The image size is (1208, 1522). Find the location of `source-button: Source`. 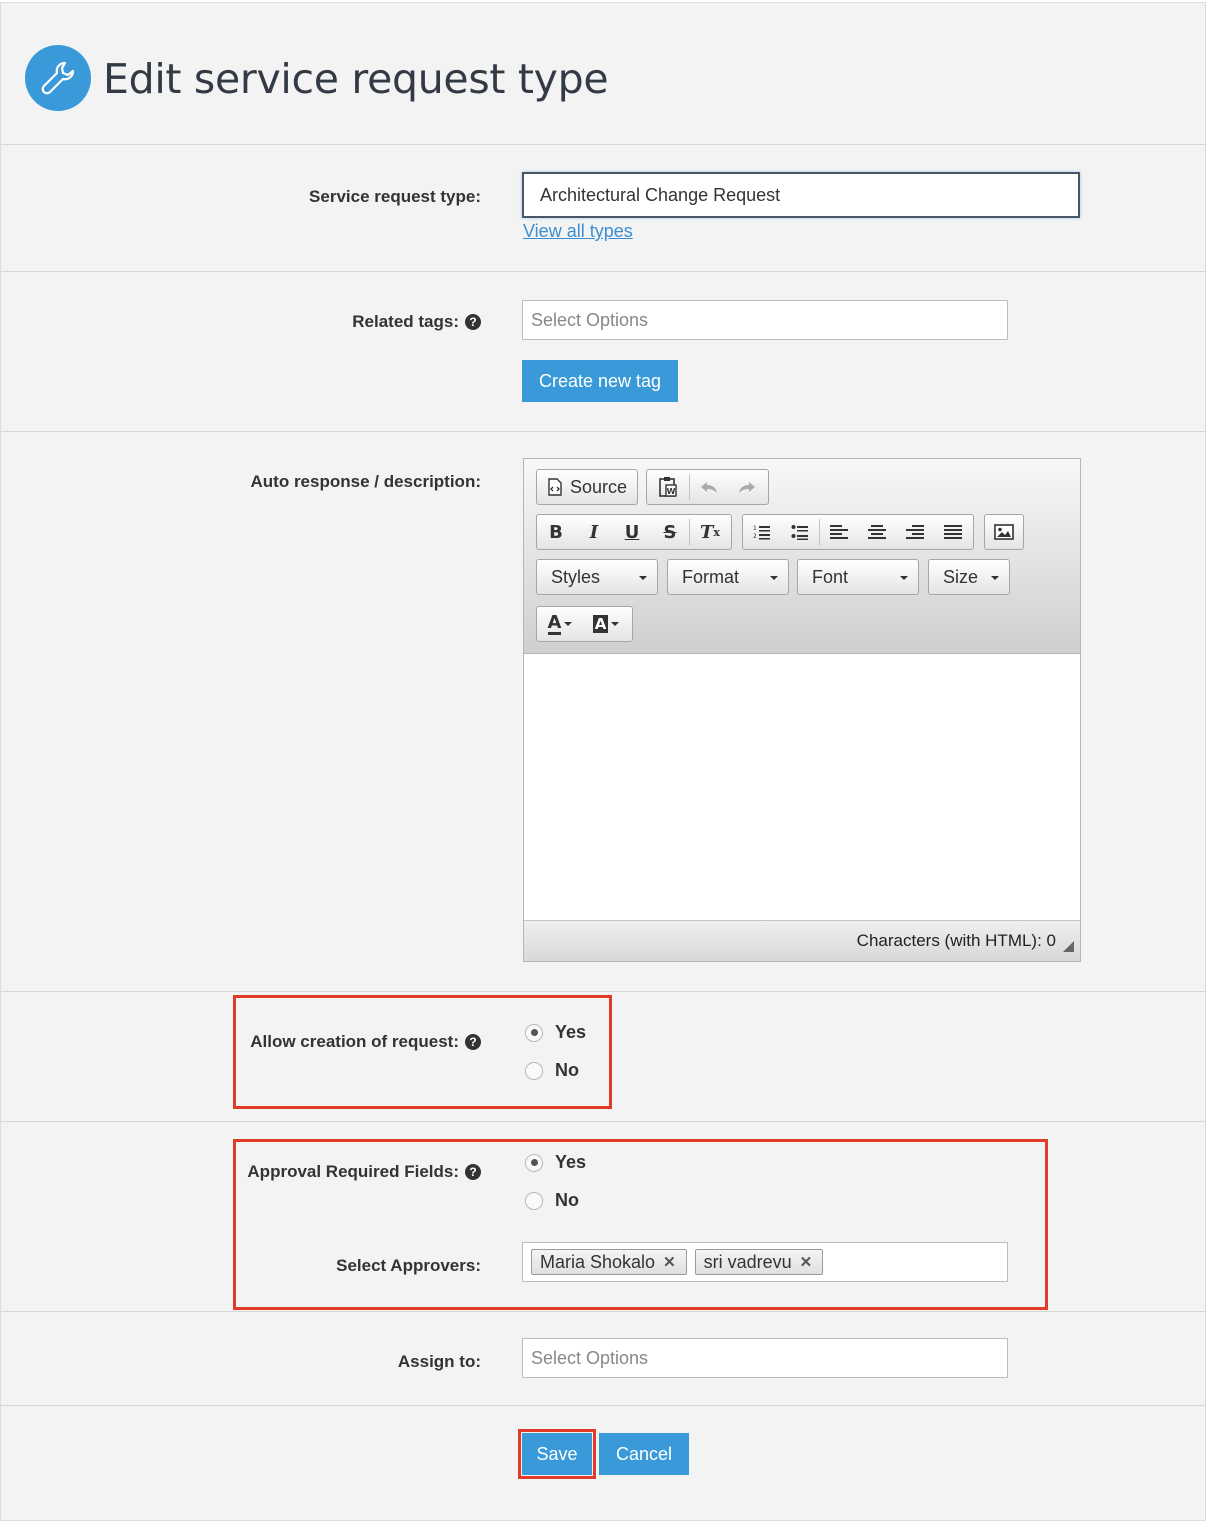

source-button: Source is located at coordinates (587, 487).